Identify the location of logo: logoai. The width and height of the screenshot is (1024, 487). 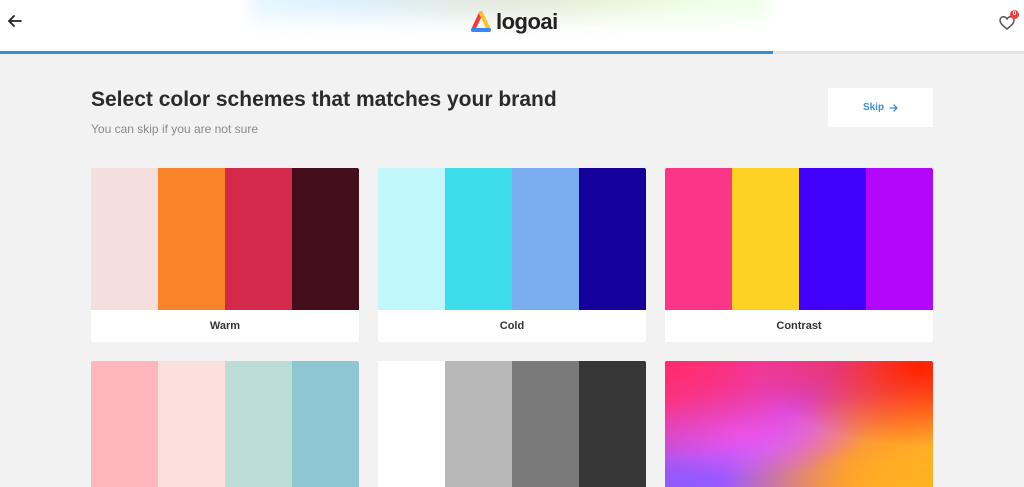
(514, 22).